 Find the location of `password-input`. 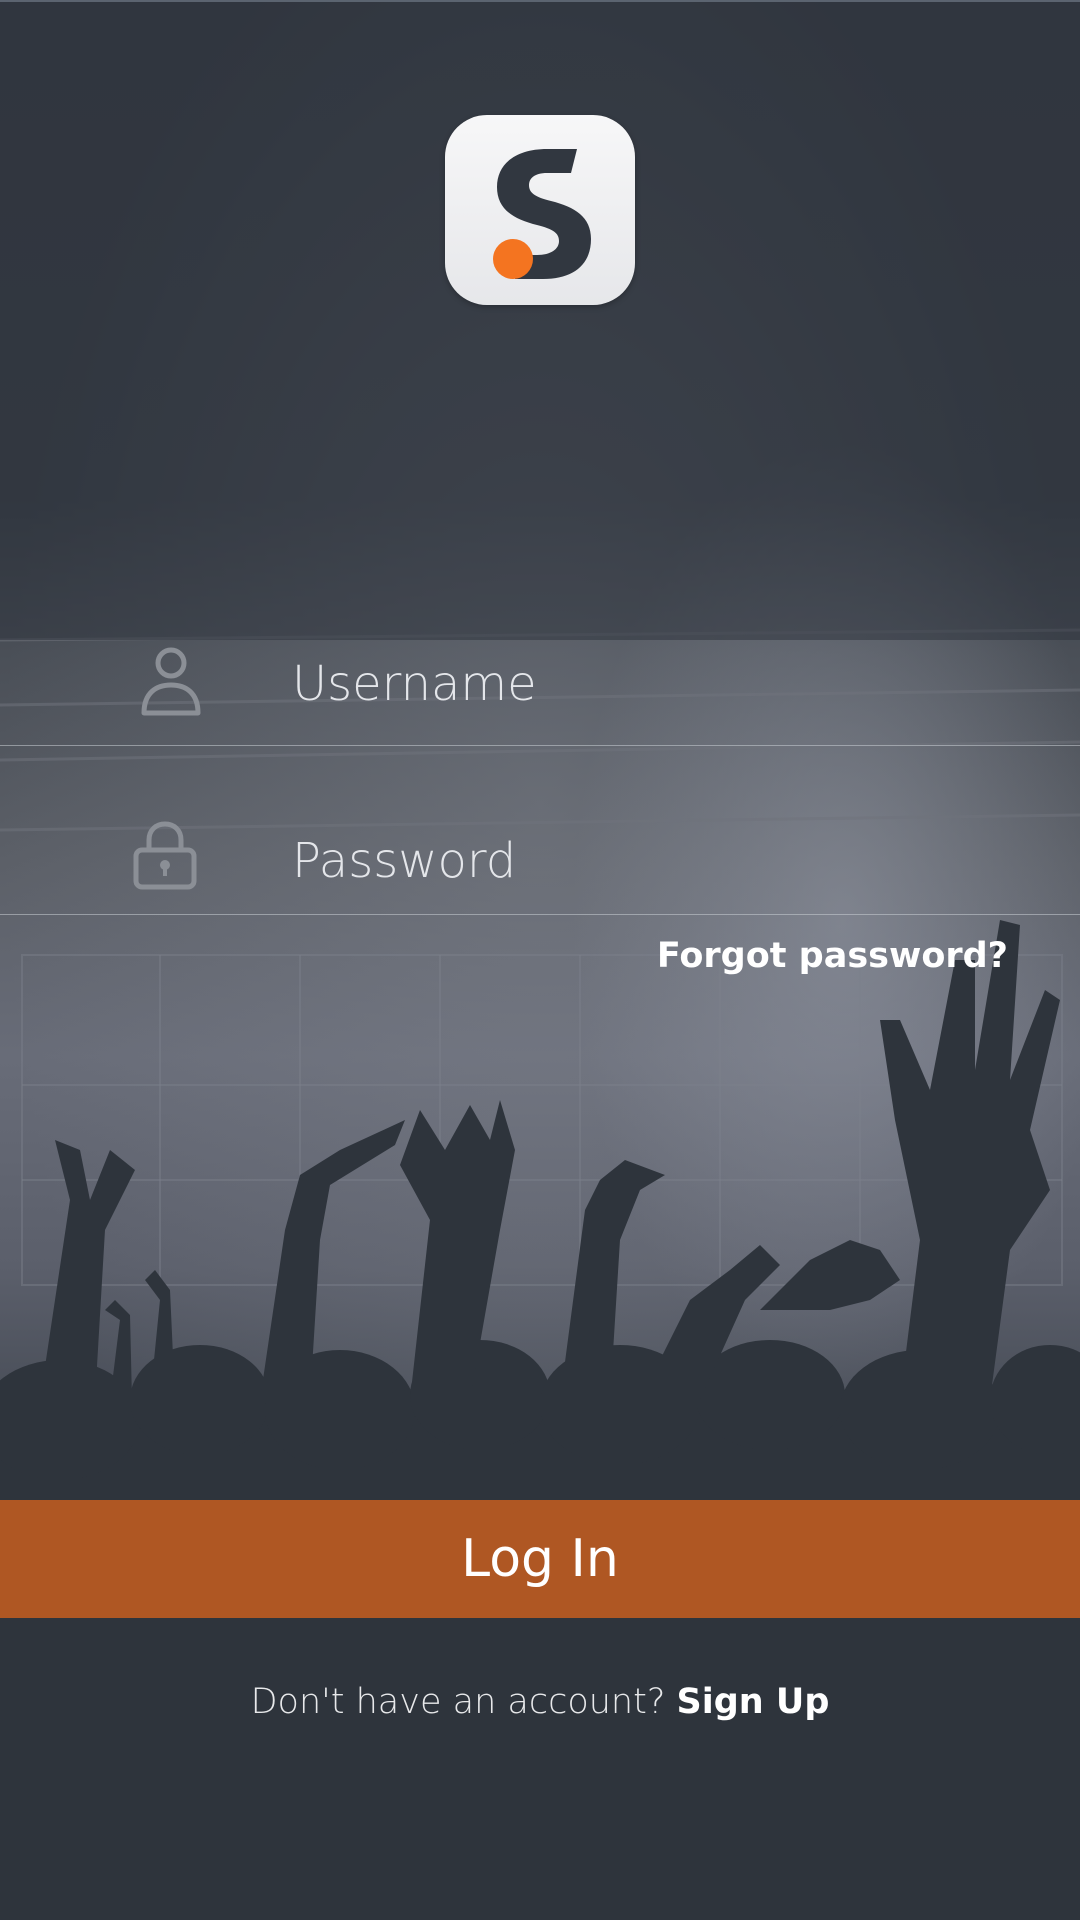

password-input is located at coordinates (642, 861).